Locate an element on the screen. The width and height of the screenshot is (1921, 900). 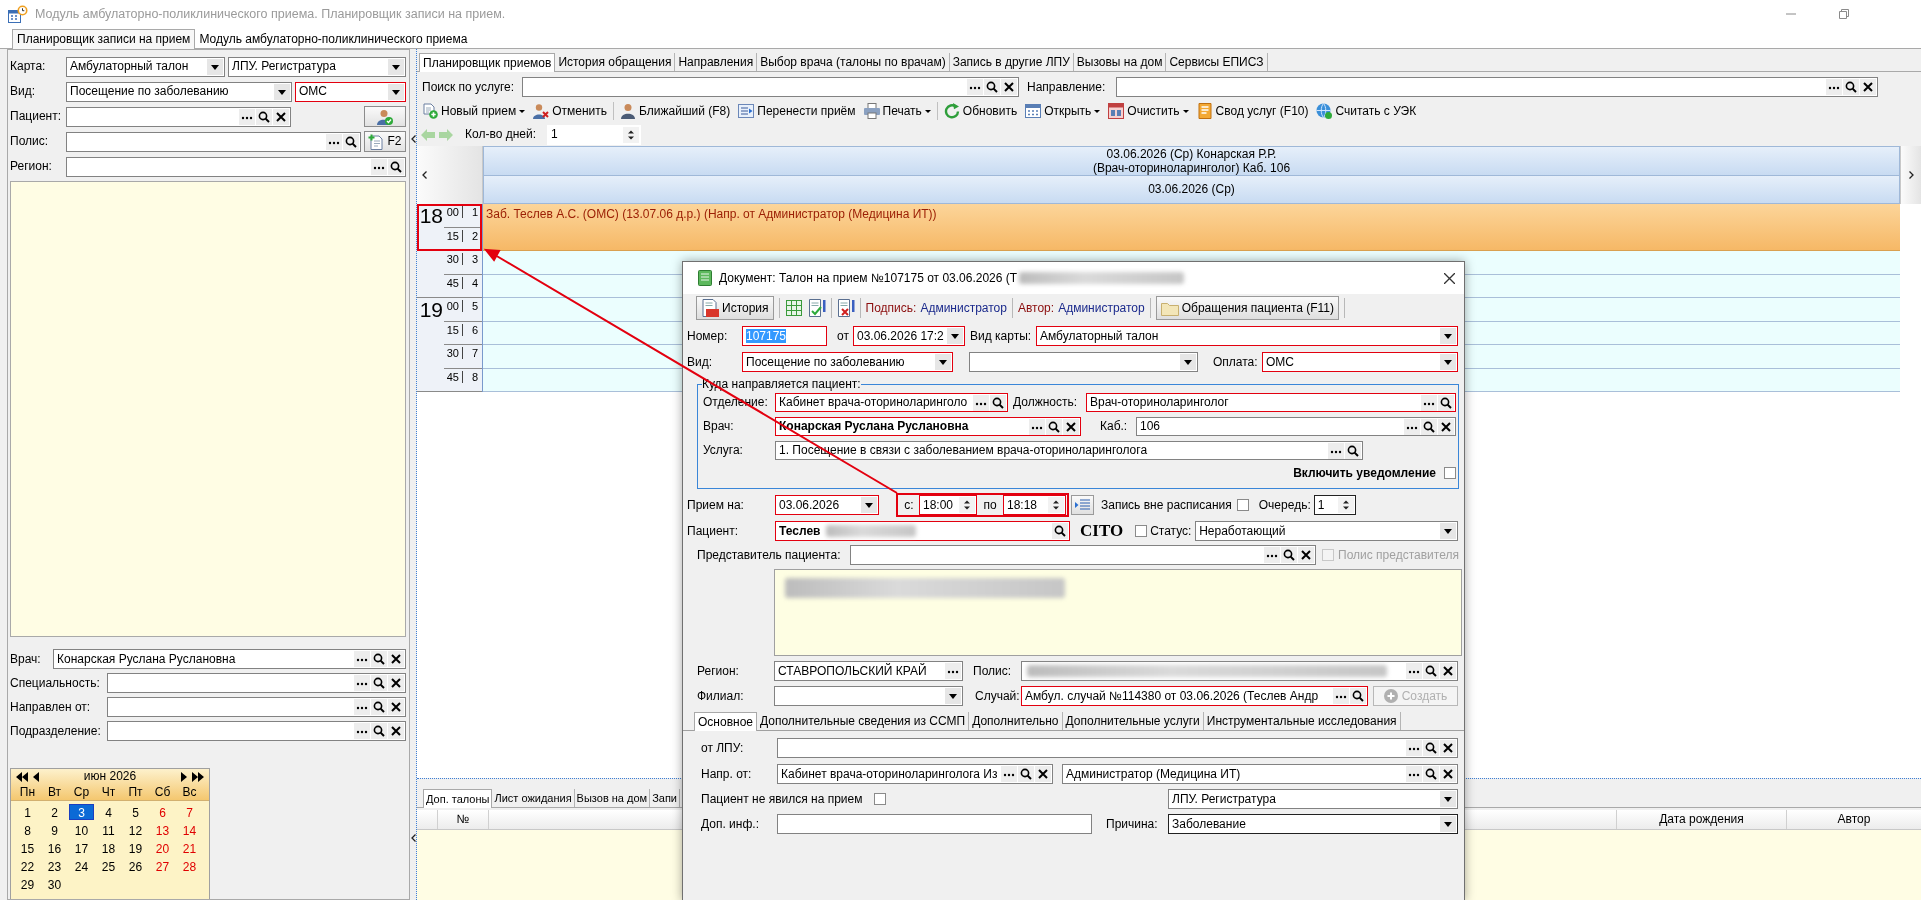
calendar-day: 25 is located at coordinates (108, 866).